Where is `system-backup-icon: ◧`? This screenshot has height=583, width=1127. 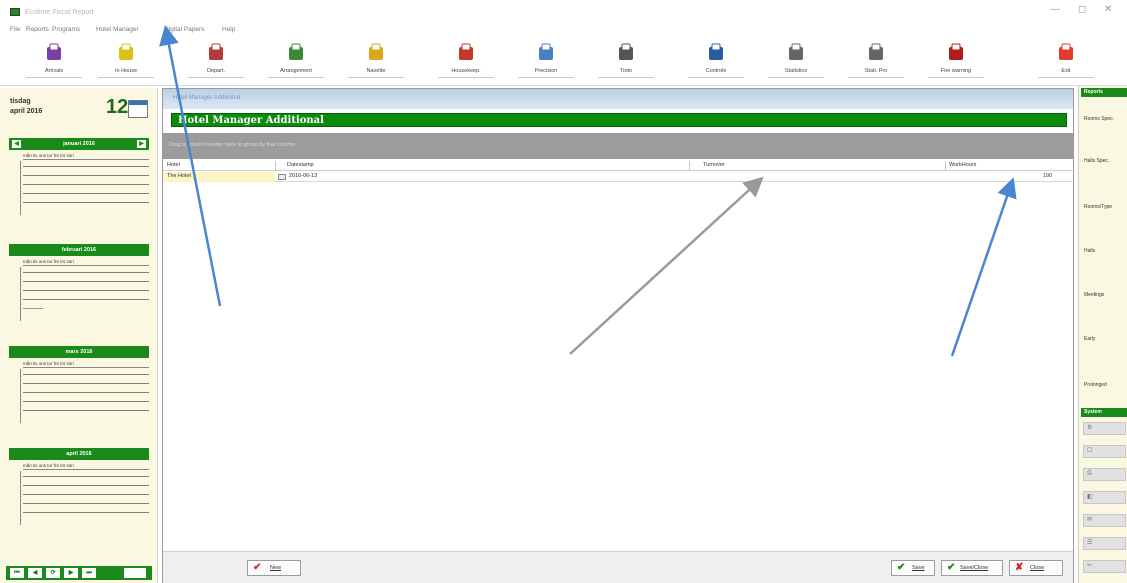 system-backup-icon: ◧ is located at coordinates (1104, 497).